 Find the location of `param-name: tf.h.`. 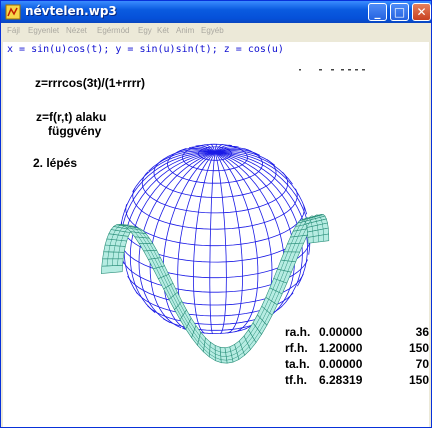

param-name: tf.h. is located at coordinates (296, 380).